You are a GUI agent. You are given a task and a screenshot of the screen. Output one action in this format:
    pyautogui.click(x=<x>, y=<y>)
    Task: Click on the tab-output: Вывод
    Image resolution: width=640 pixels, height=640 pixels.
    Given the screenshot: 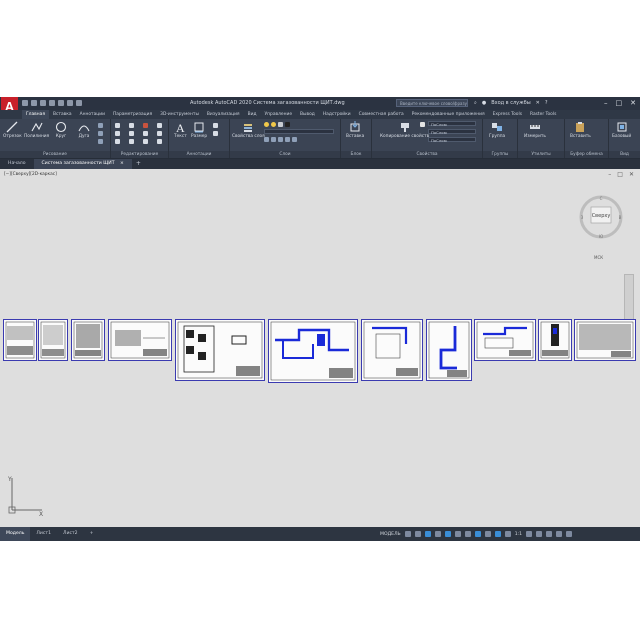 What is the action you would take?
    pyautogui.click(x=307, y=114)
    